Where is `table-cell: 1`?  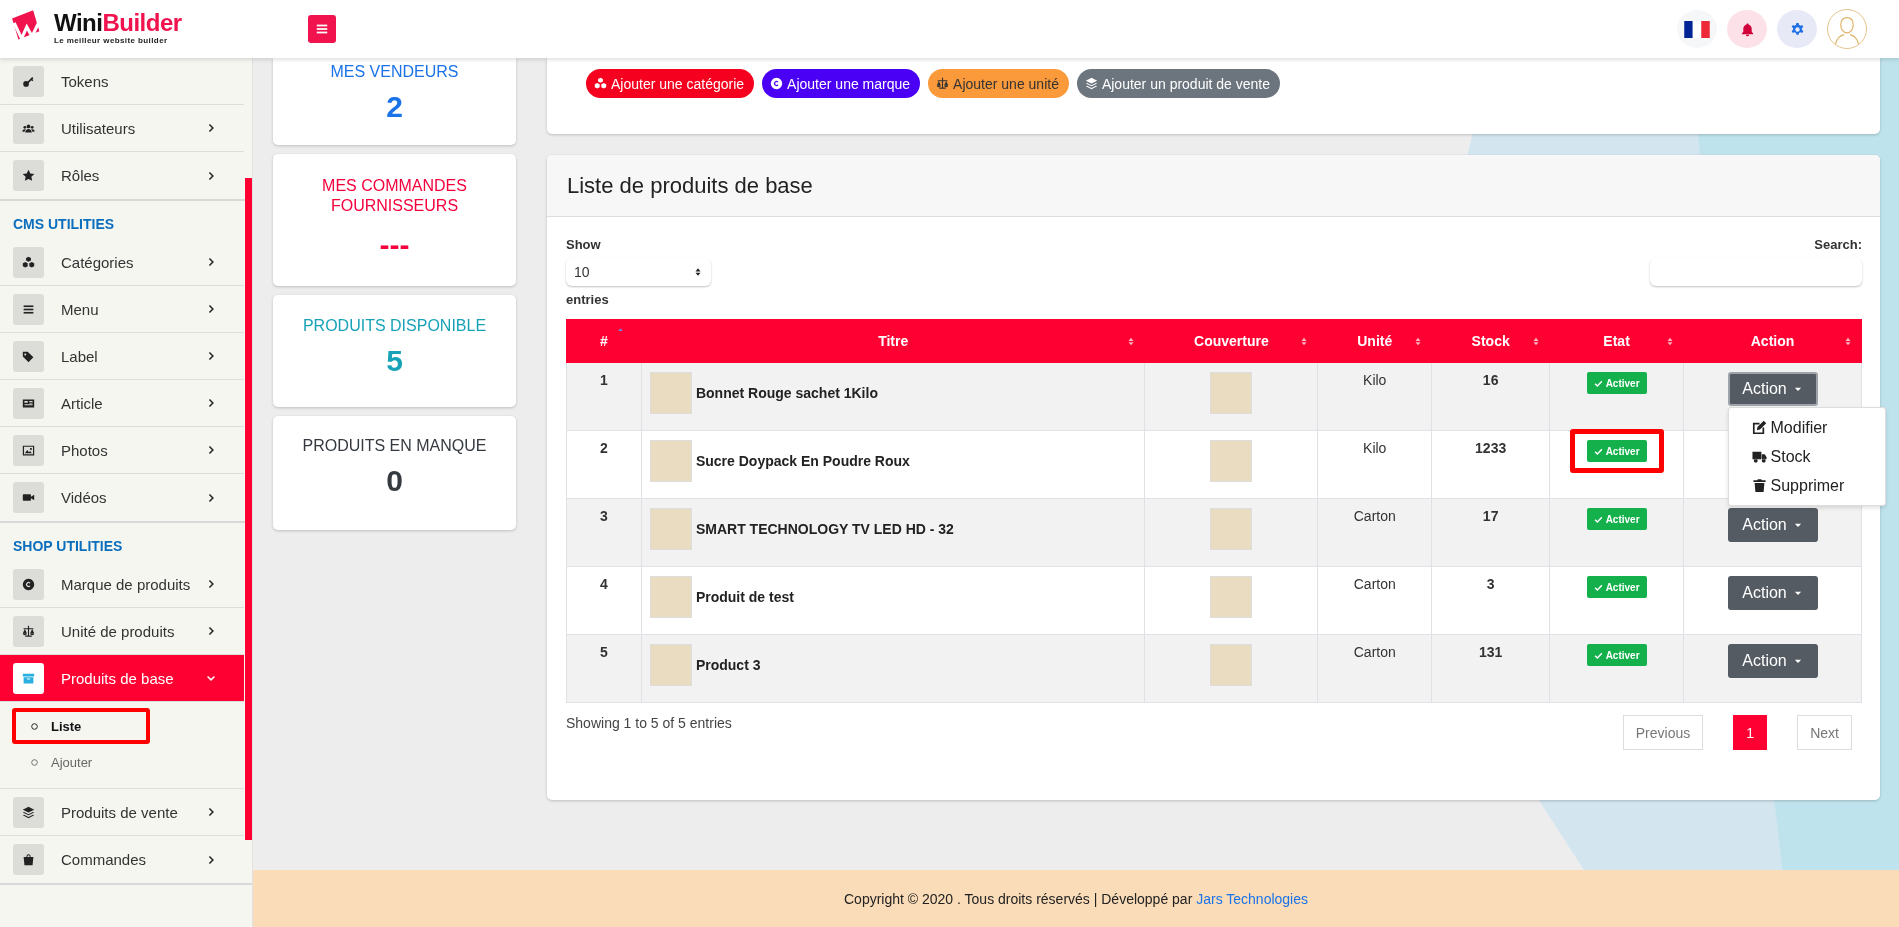
table-cell: 1 is located at coordinates (604, 396).